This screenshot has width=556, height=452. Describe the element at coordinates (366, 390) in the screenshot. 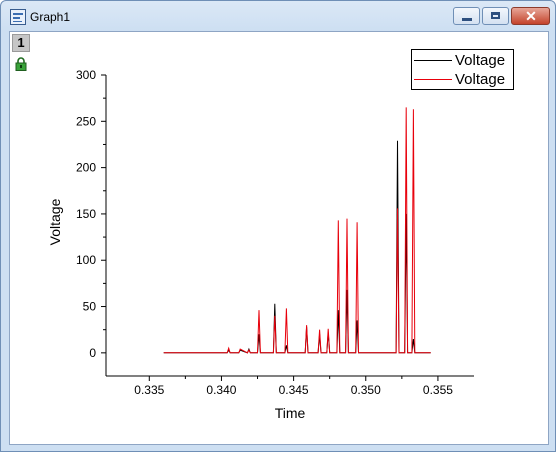

I see `x-tick-label: 0.350` at that location.